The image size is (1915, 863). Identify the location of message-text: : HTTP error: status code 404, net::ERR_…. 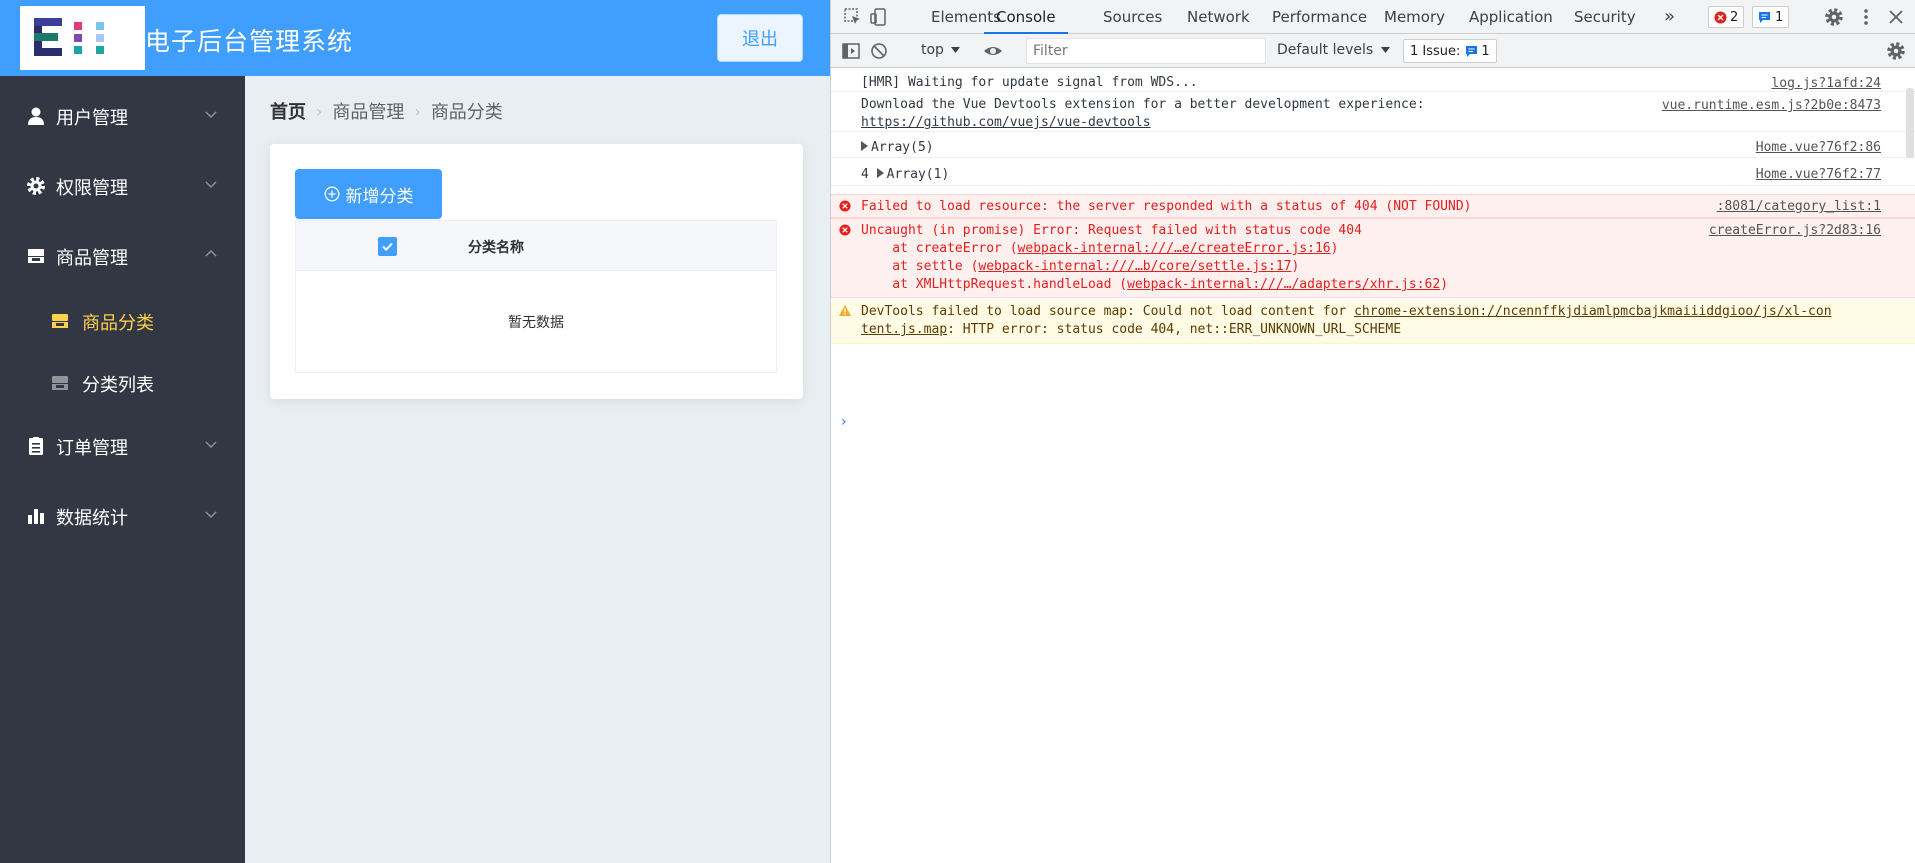
(1174, 329).